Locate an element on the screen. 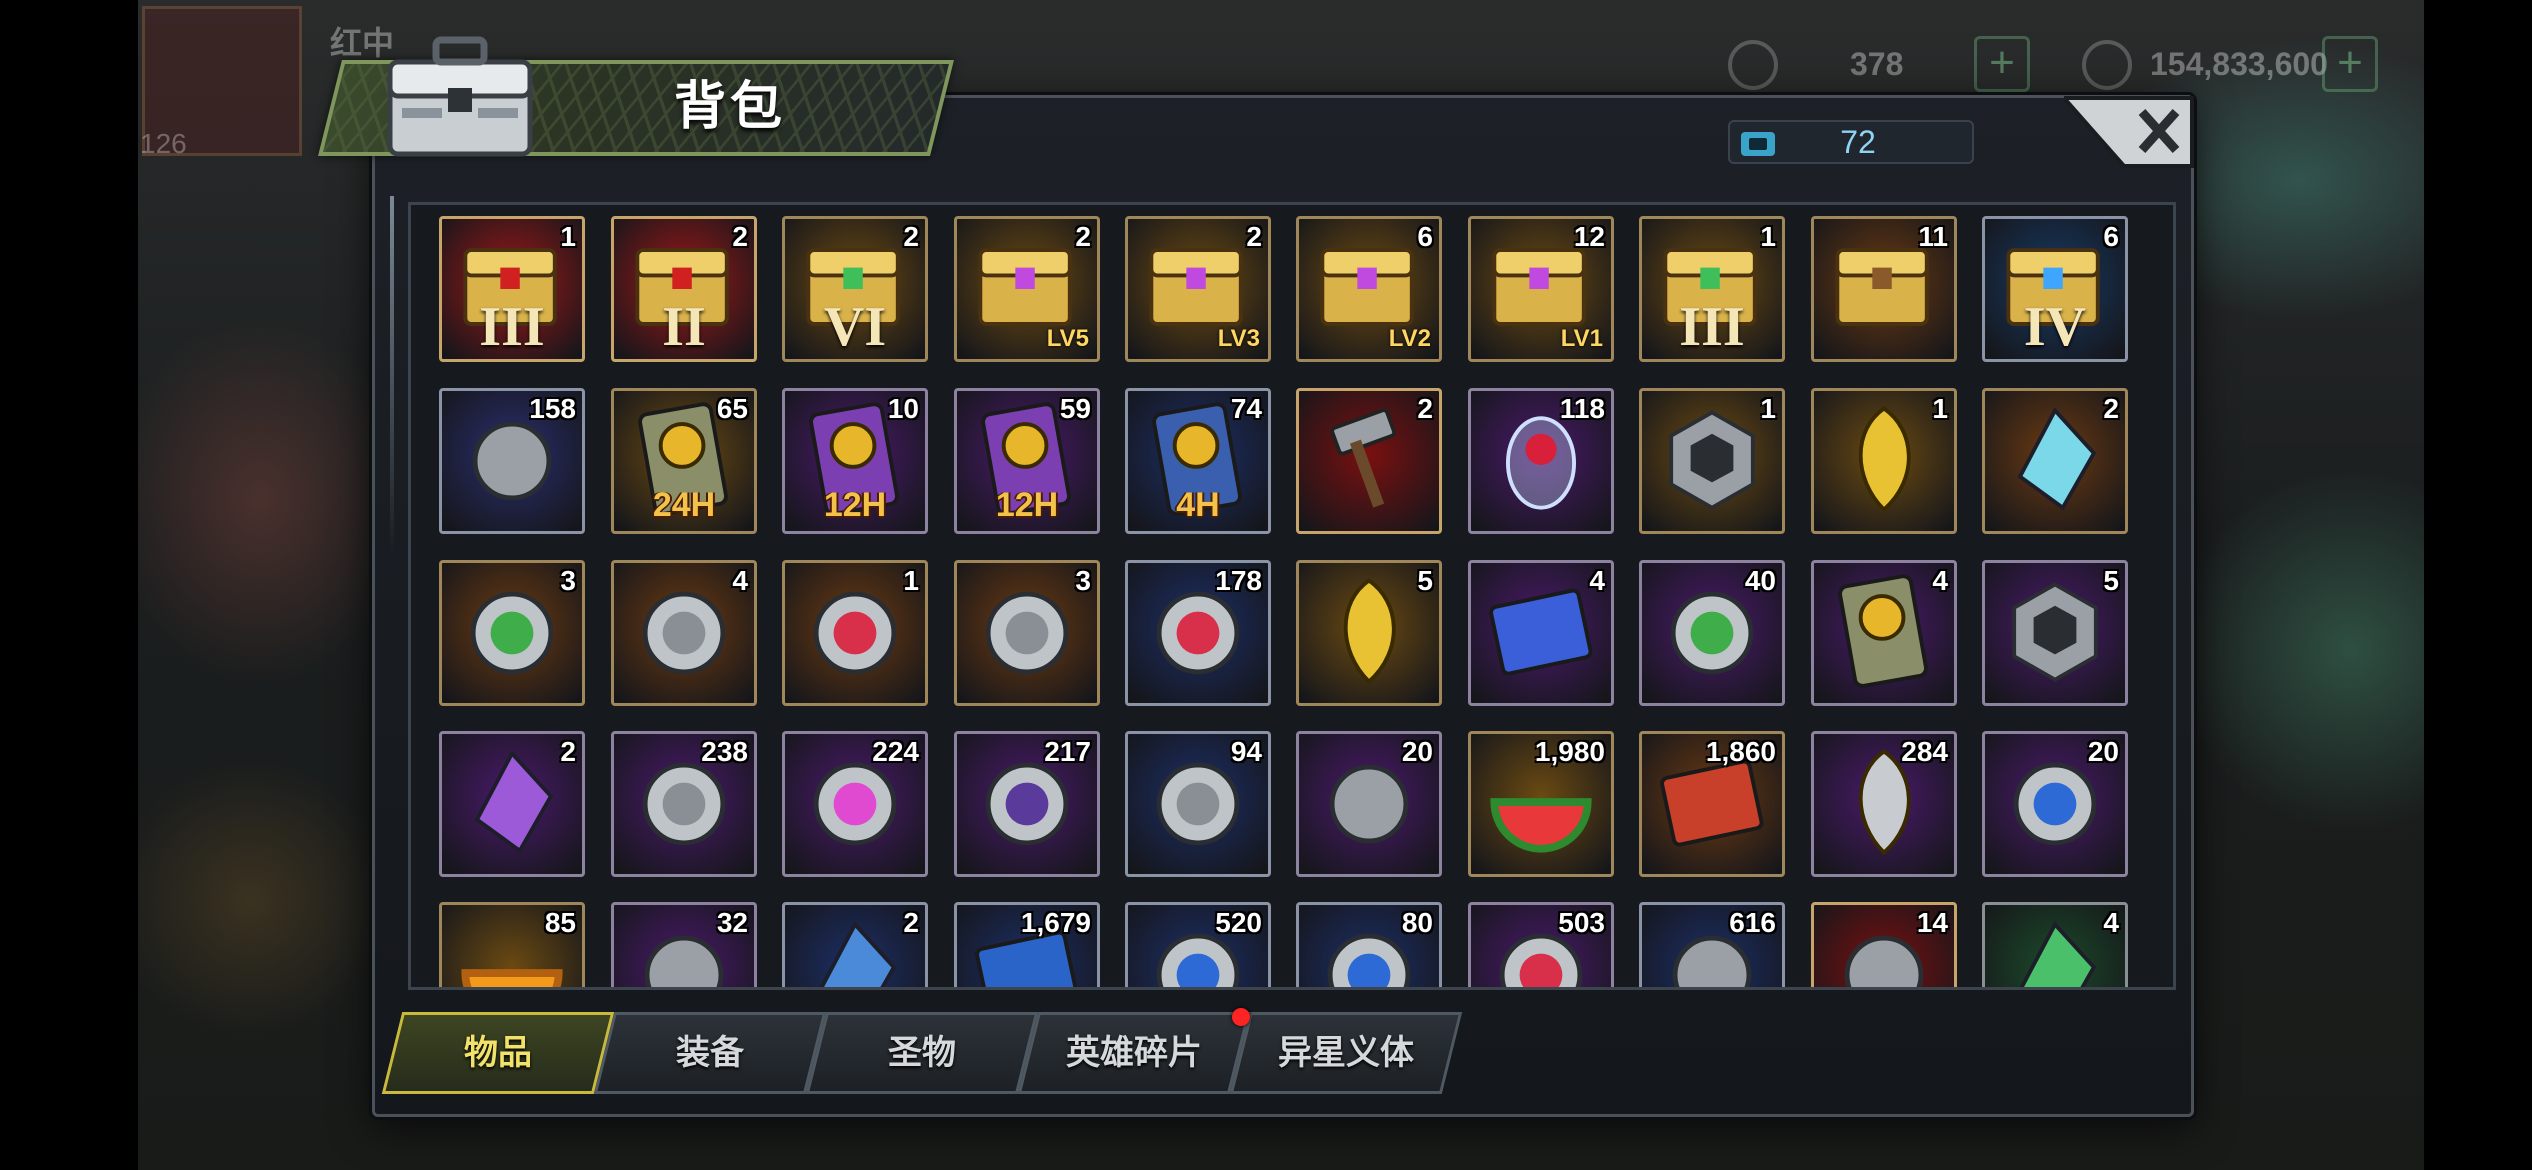  tier-label: LV5 is located at coordinates (1067, 338).